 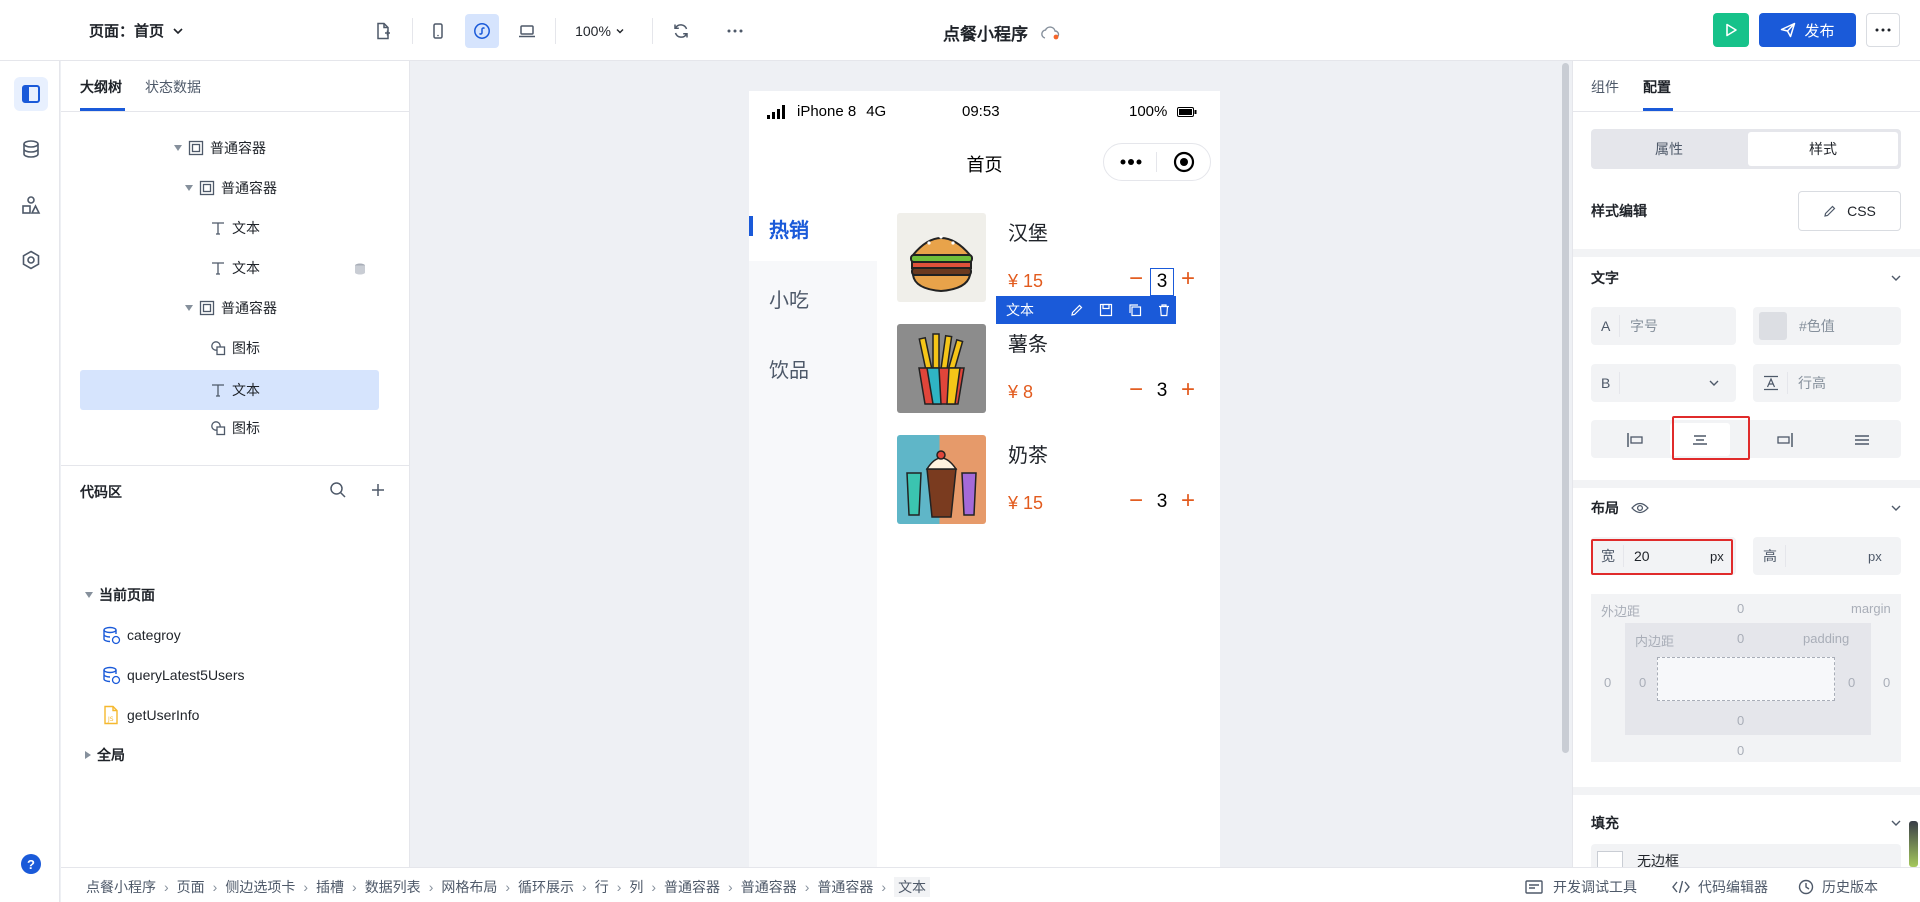 I want to click on add-icon, so click(x=378, y=490).